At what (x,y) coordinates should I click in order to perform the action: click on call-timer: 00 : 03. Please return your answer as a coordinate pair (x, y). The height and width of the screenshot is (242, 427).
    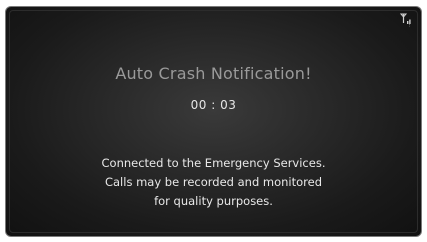
    Looking at the image, I should click on (213, 105).